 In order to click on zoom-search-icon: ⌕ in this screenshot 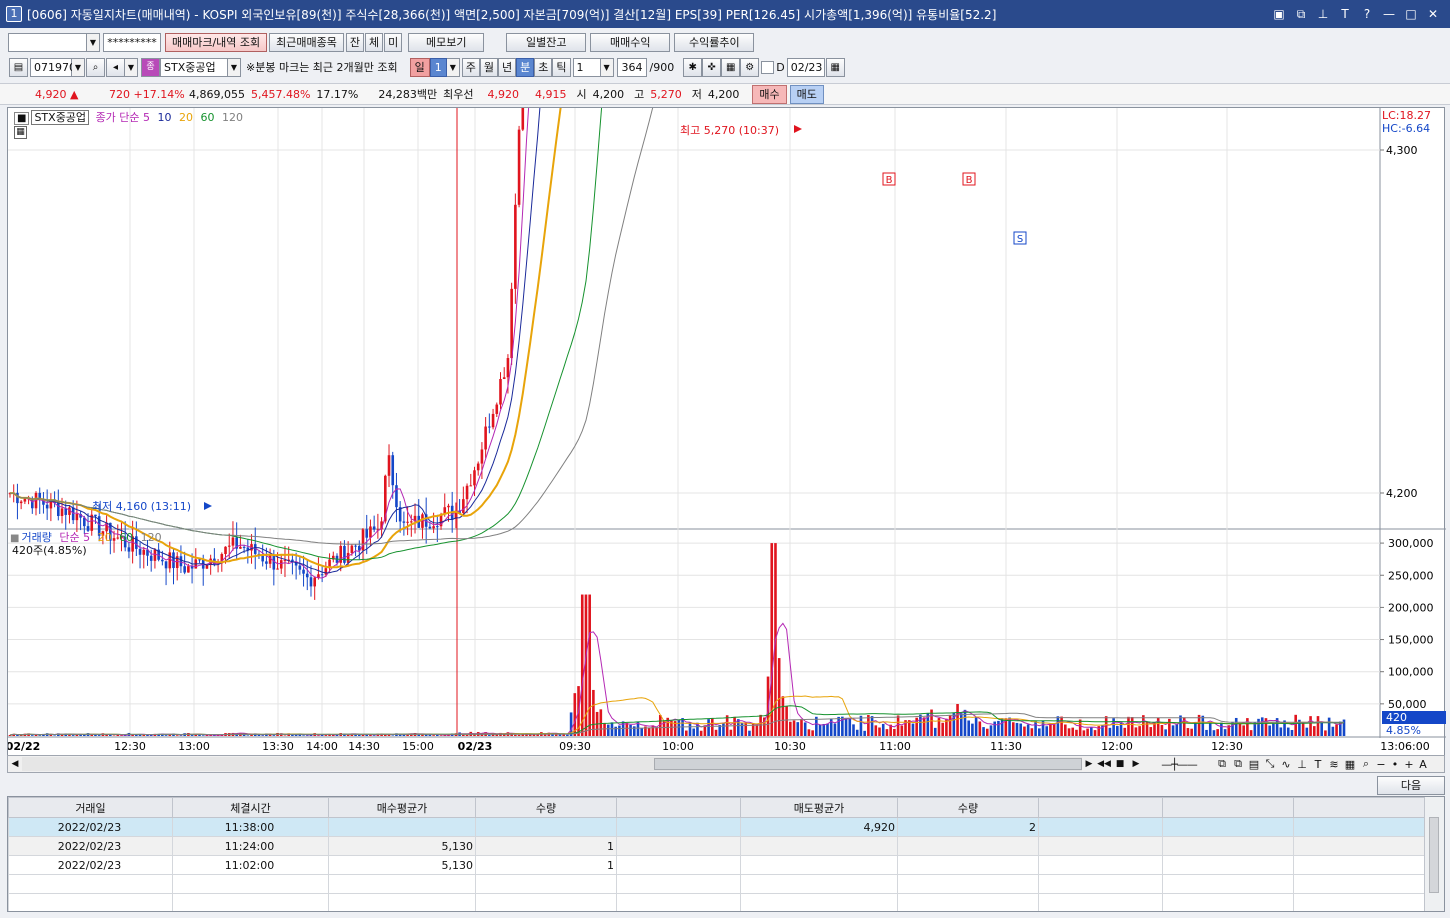, I will do `click(1366, 764)`.